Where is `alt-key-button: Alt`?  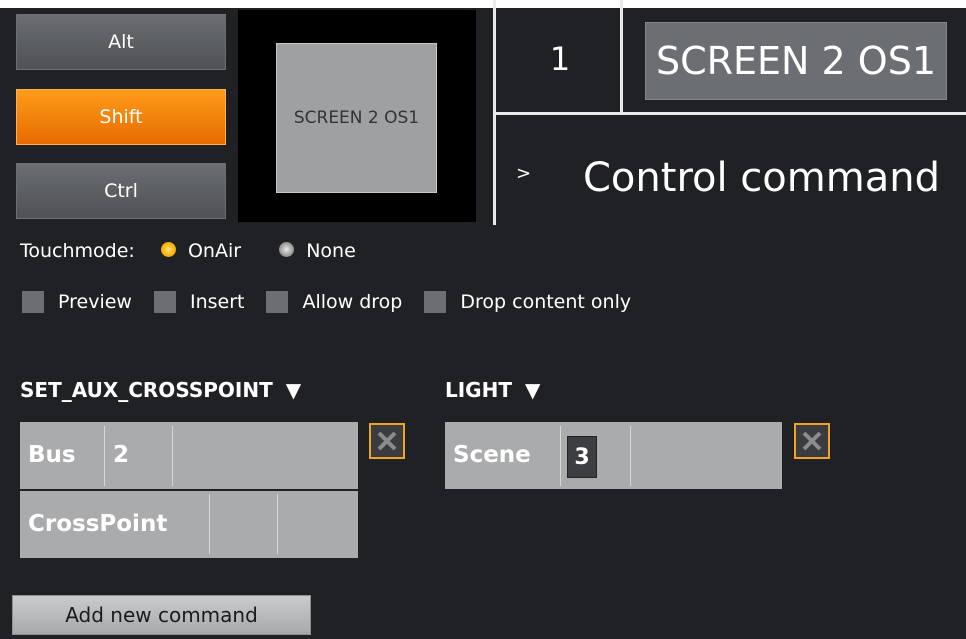
alt-key-button: Alt is located at coordinates (121, 42).